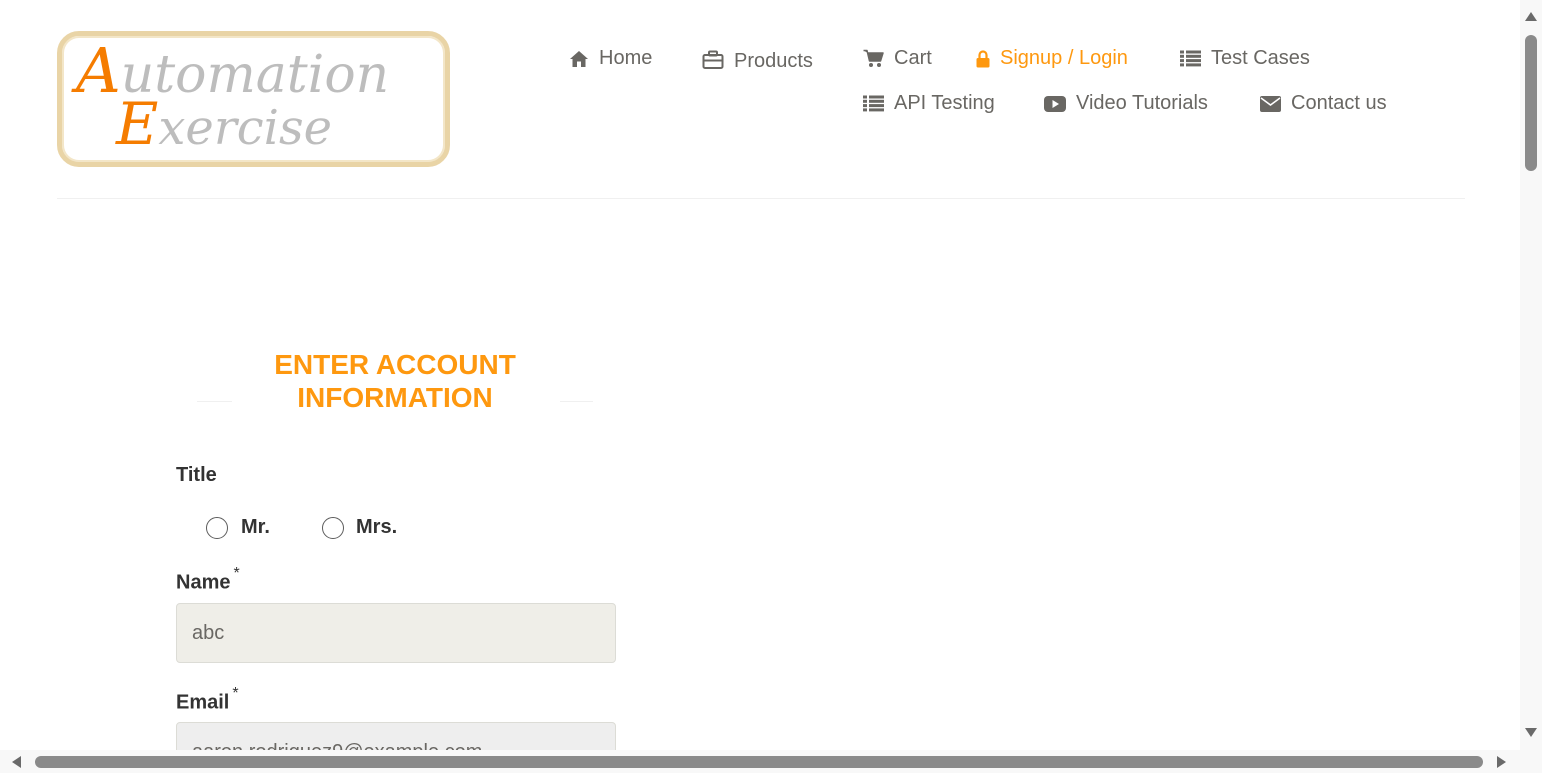  Describe the element at coordinates (713, 59) in the screenshot. I see `briefcase-icon` at that location.